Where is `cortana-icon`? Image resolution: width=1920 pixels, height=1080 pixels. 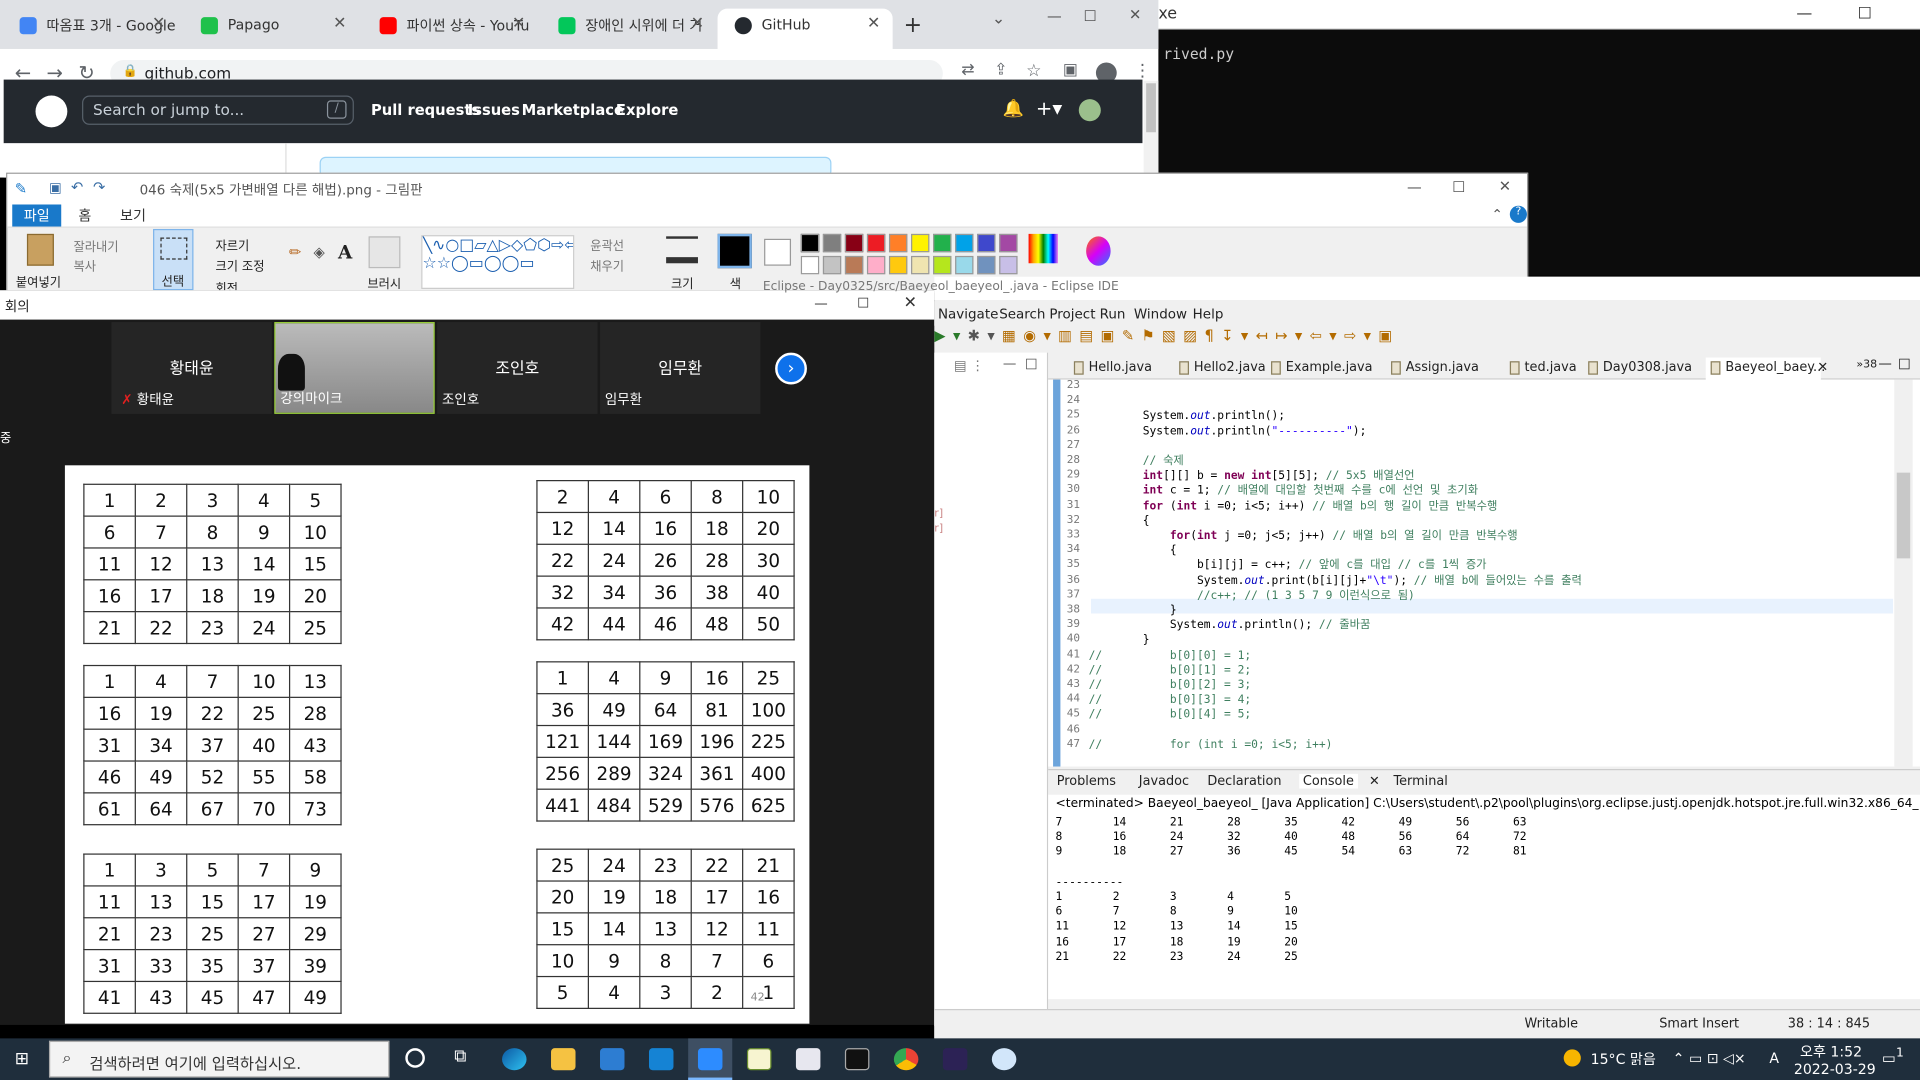 cortana-icon is located at coordinates (415, 1058).